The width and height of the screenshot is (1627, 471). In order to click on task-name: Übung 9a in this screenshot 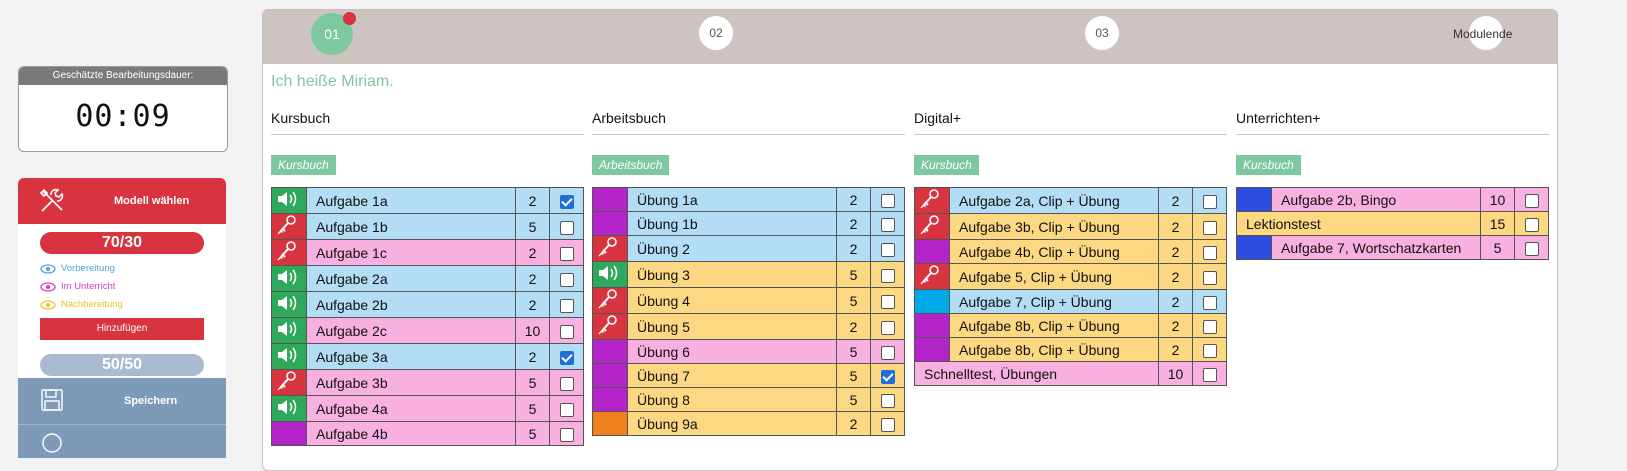, I will do `click(732, 423)`.